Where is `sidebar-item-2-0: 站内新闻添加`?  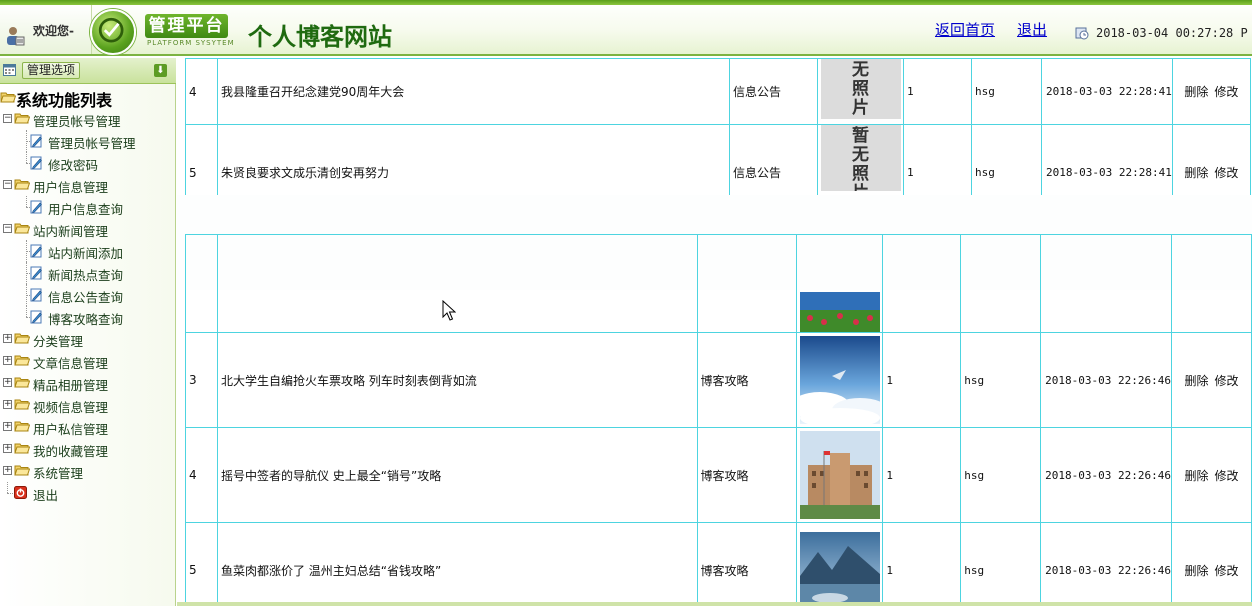 sidebar-item-2-0: 站内新闻添加 is located at coordinates (88, 251).